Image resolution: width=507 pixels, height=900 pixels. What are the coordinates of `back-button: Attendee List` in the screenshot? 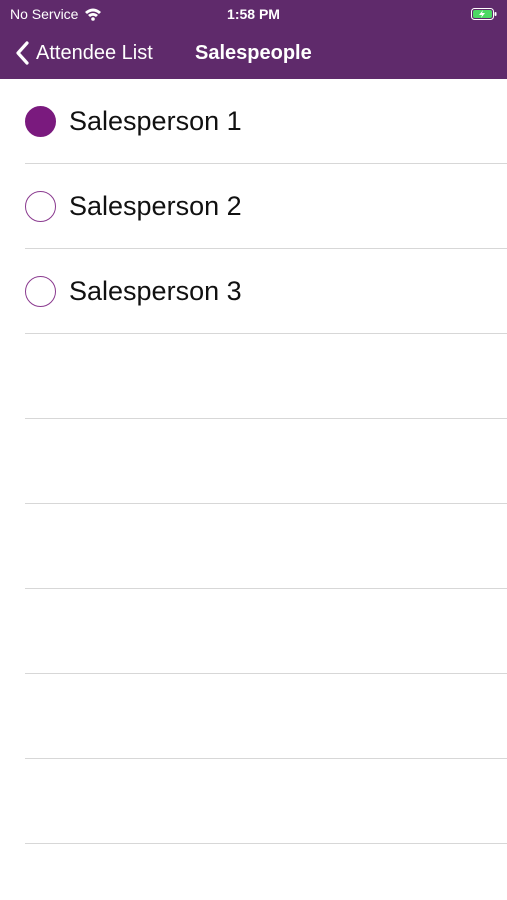 It's located at (83, 53).